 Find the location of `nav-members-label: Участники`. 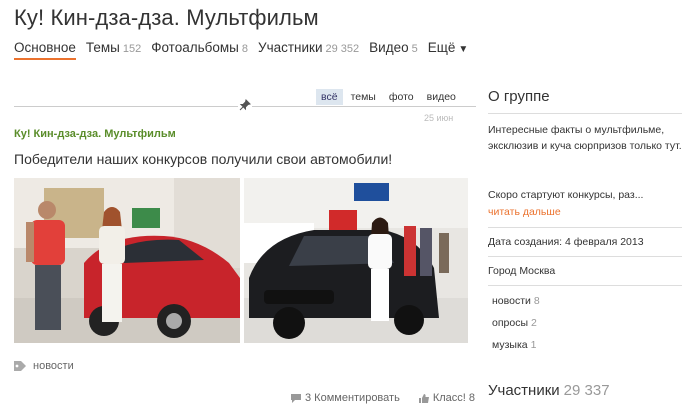

nav-members-label: Участники is located at coordinates (290, 47).